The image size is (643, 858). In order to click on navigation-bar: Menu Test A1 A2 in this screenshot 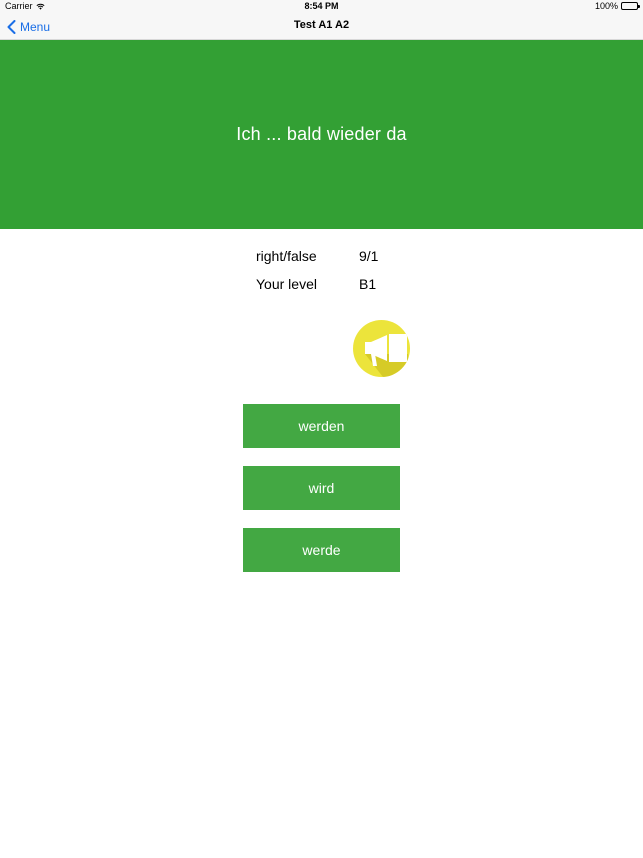, I will do `click(321, 26)`.